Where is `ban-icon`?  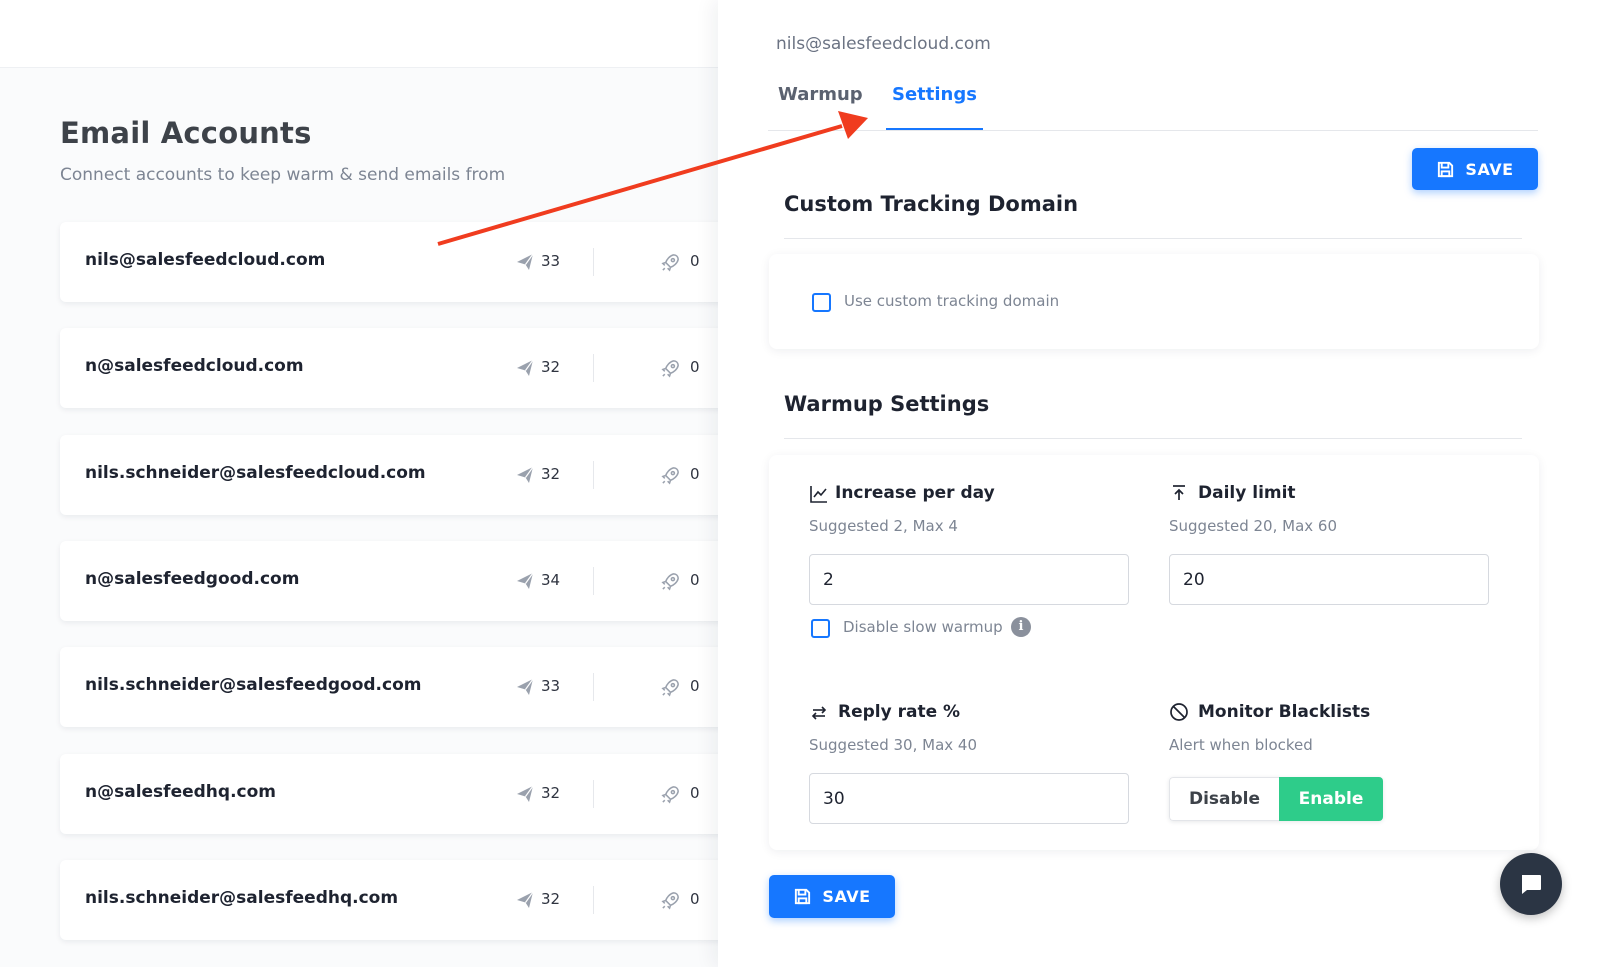
ban-icon is located at coordinates (1179, 712).